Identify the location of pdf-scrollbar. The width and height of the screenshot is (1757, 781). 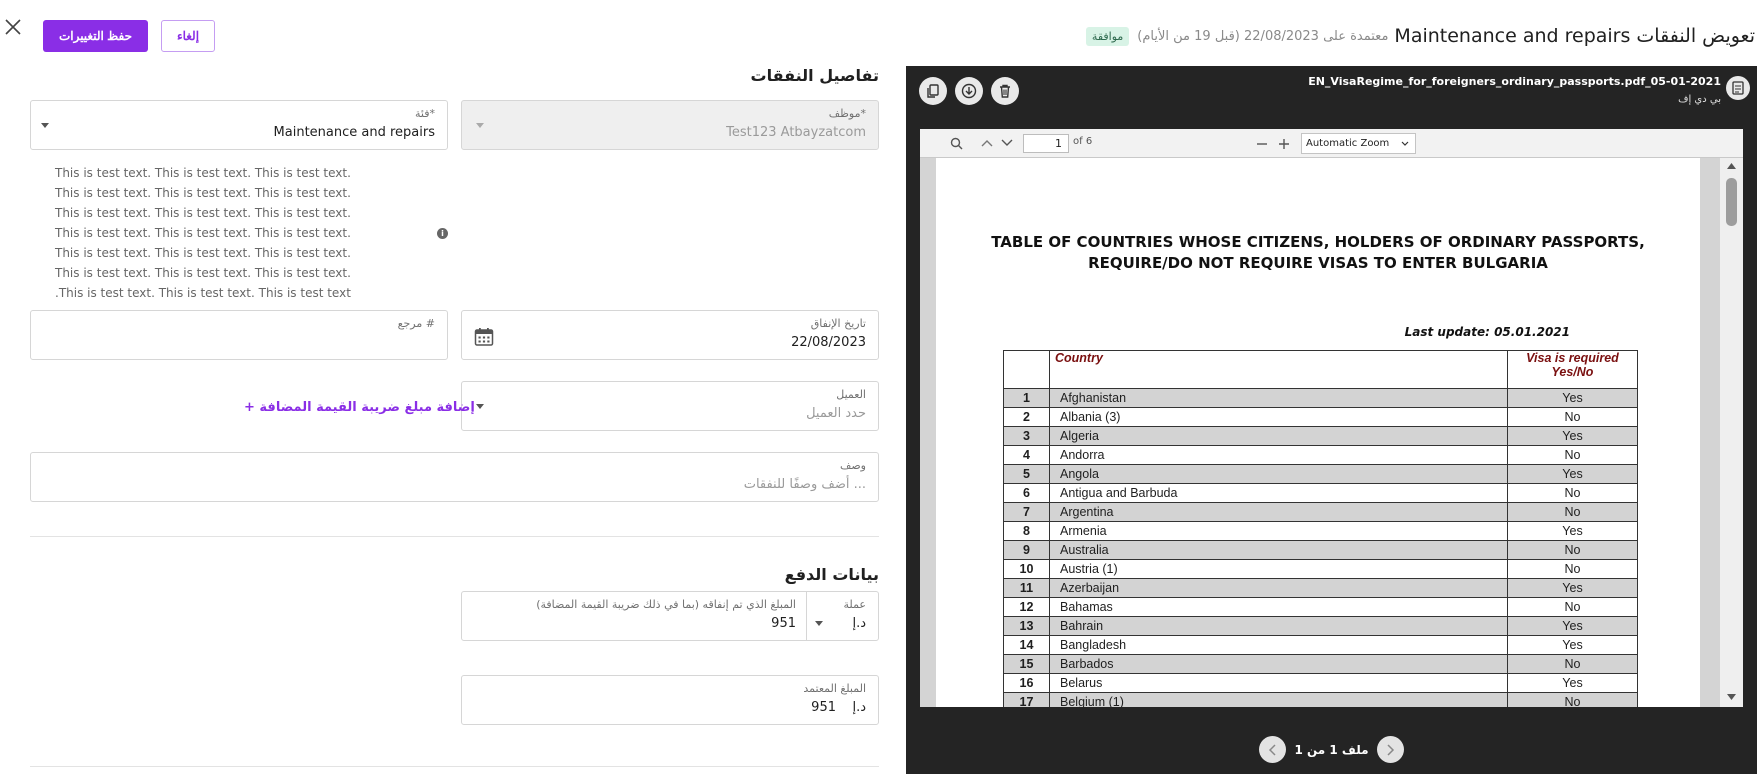
(1731, 432).